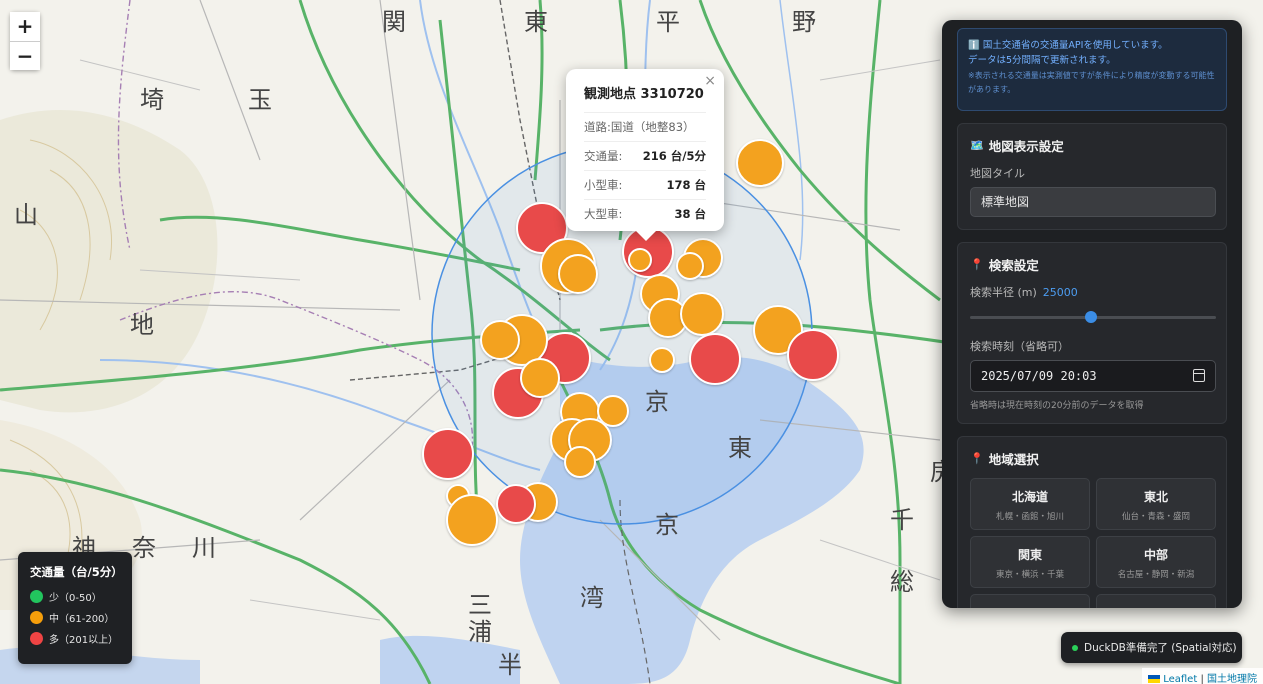 This screenshot has width=1263, height=684. What do you see at coordinates (1092, 264) in the screenshot?
I see `search-settings-header: 📍 検索設定` at bounding box center [1092, 264].